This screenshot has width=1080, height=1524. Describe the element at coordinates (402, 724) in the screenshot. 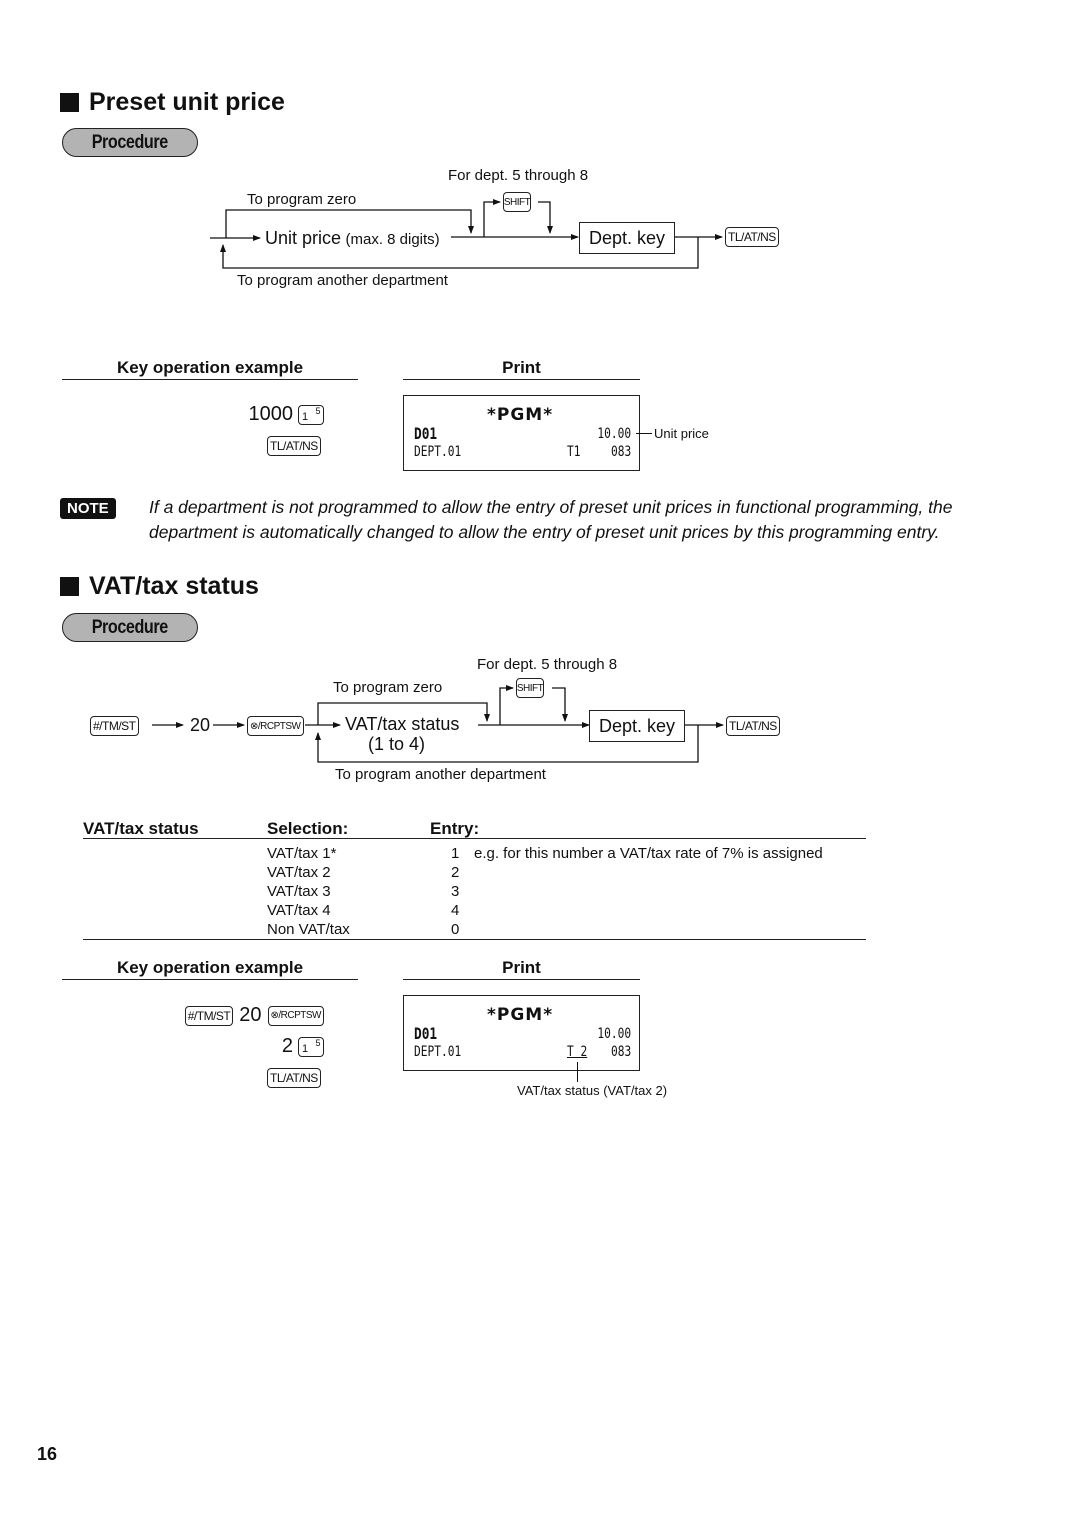

I see `vat-status-input-label: VAT/tax status` at that location.